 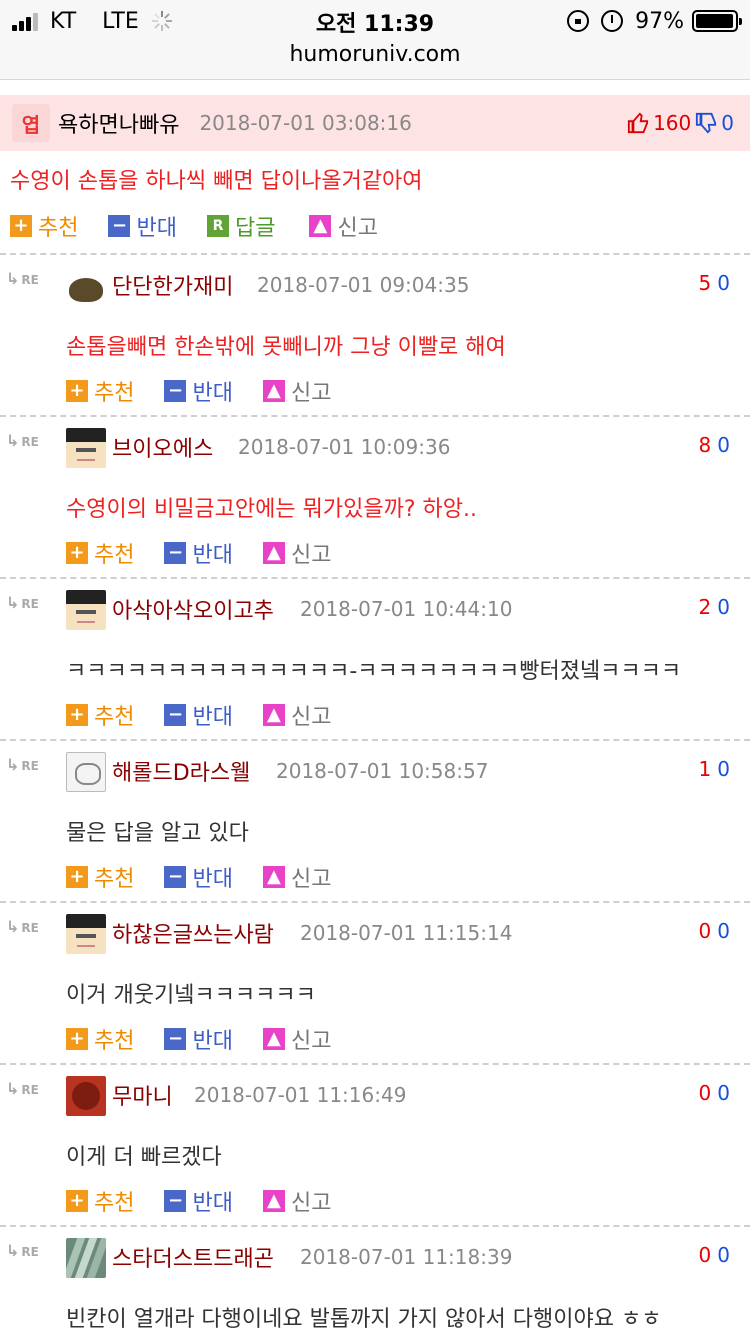 I want to click on comment-author: 브이오에스, so click(x=162, y=447).